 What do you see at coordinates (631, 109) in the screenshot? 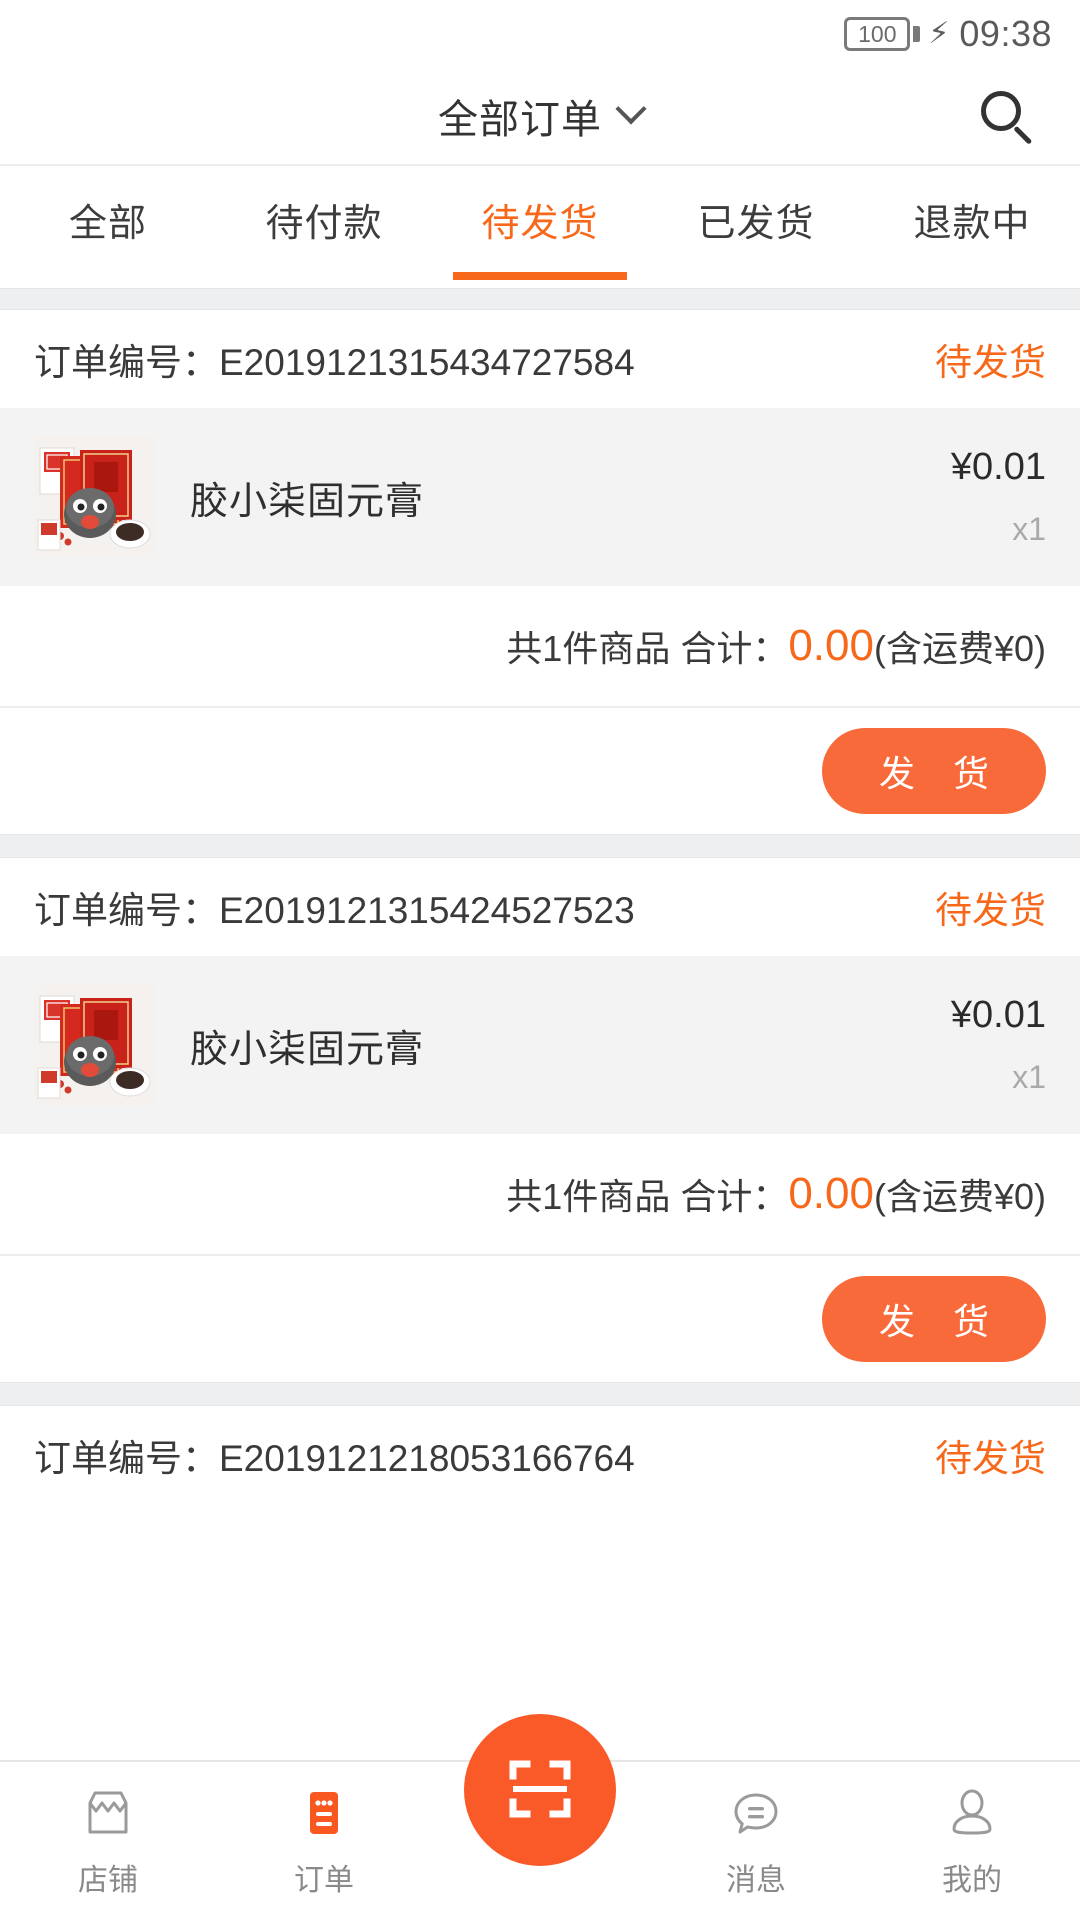
I see `chevron-down-icon` at bounding box center [631, 109].